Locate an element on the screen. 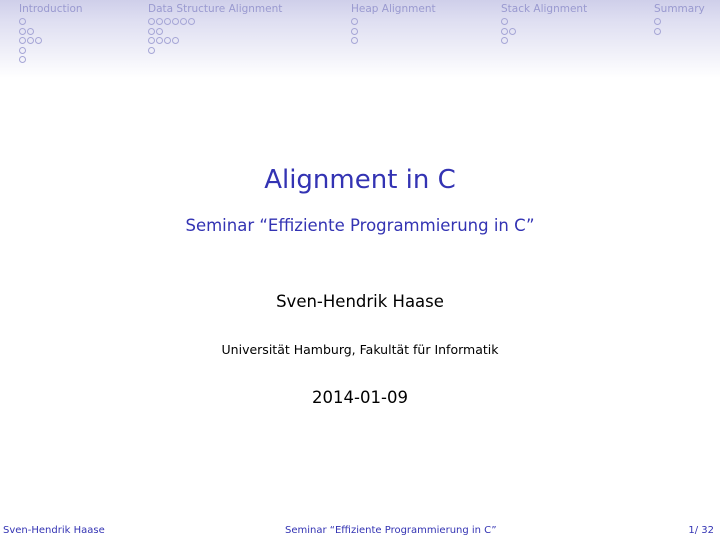  nav-section-link: Stack Alignment is located at coordinates (544, 9).